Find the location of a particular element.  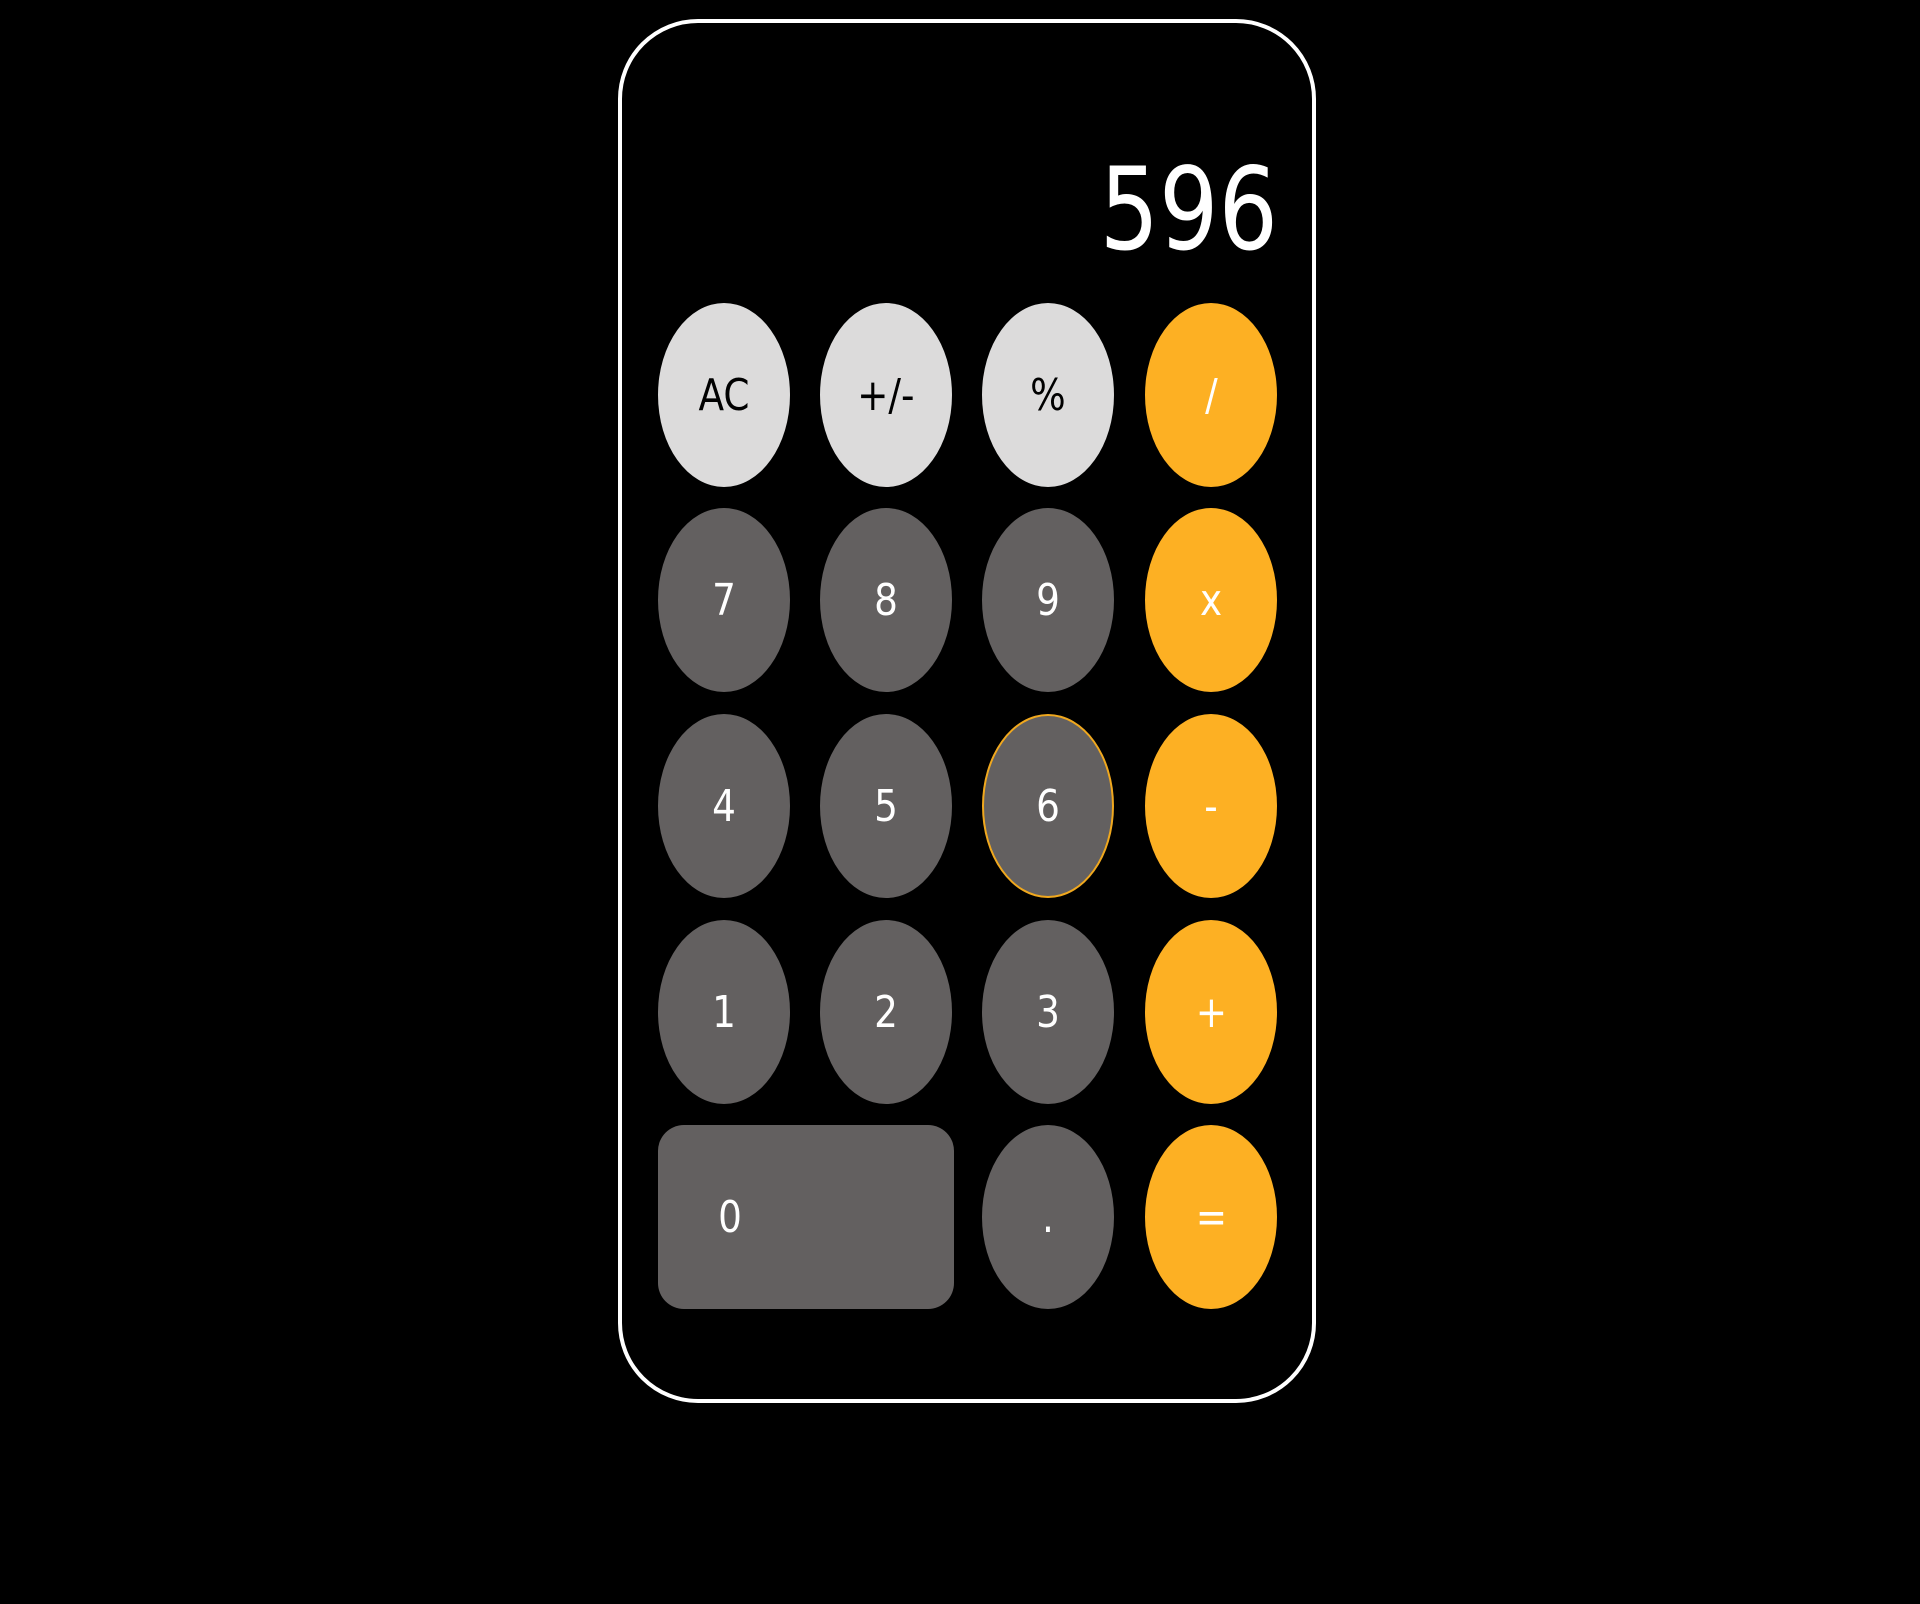

decimal-button: . is located at coordinates (1048, 1217).